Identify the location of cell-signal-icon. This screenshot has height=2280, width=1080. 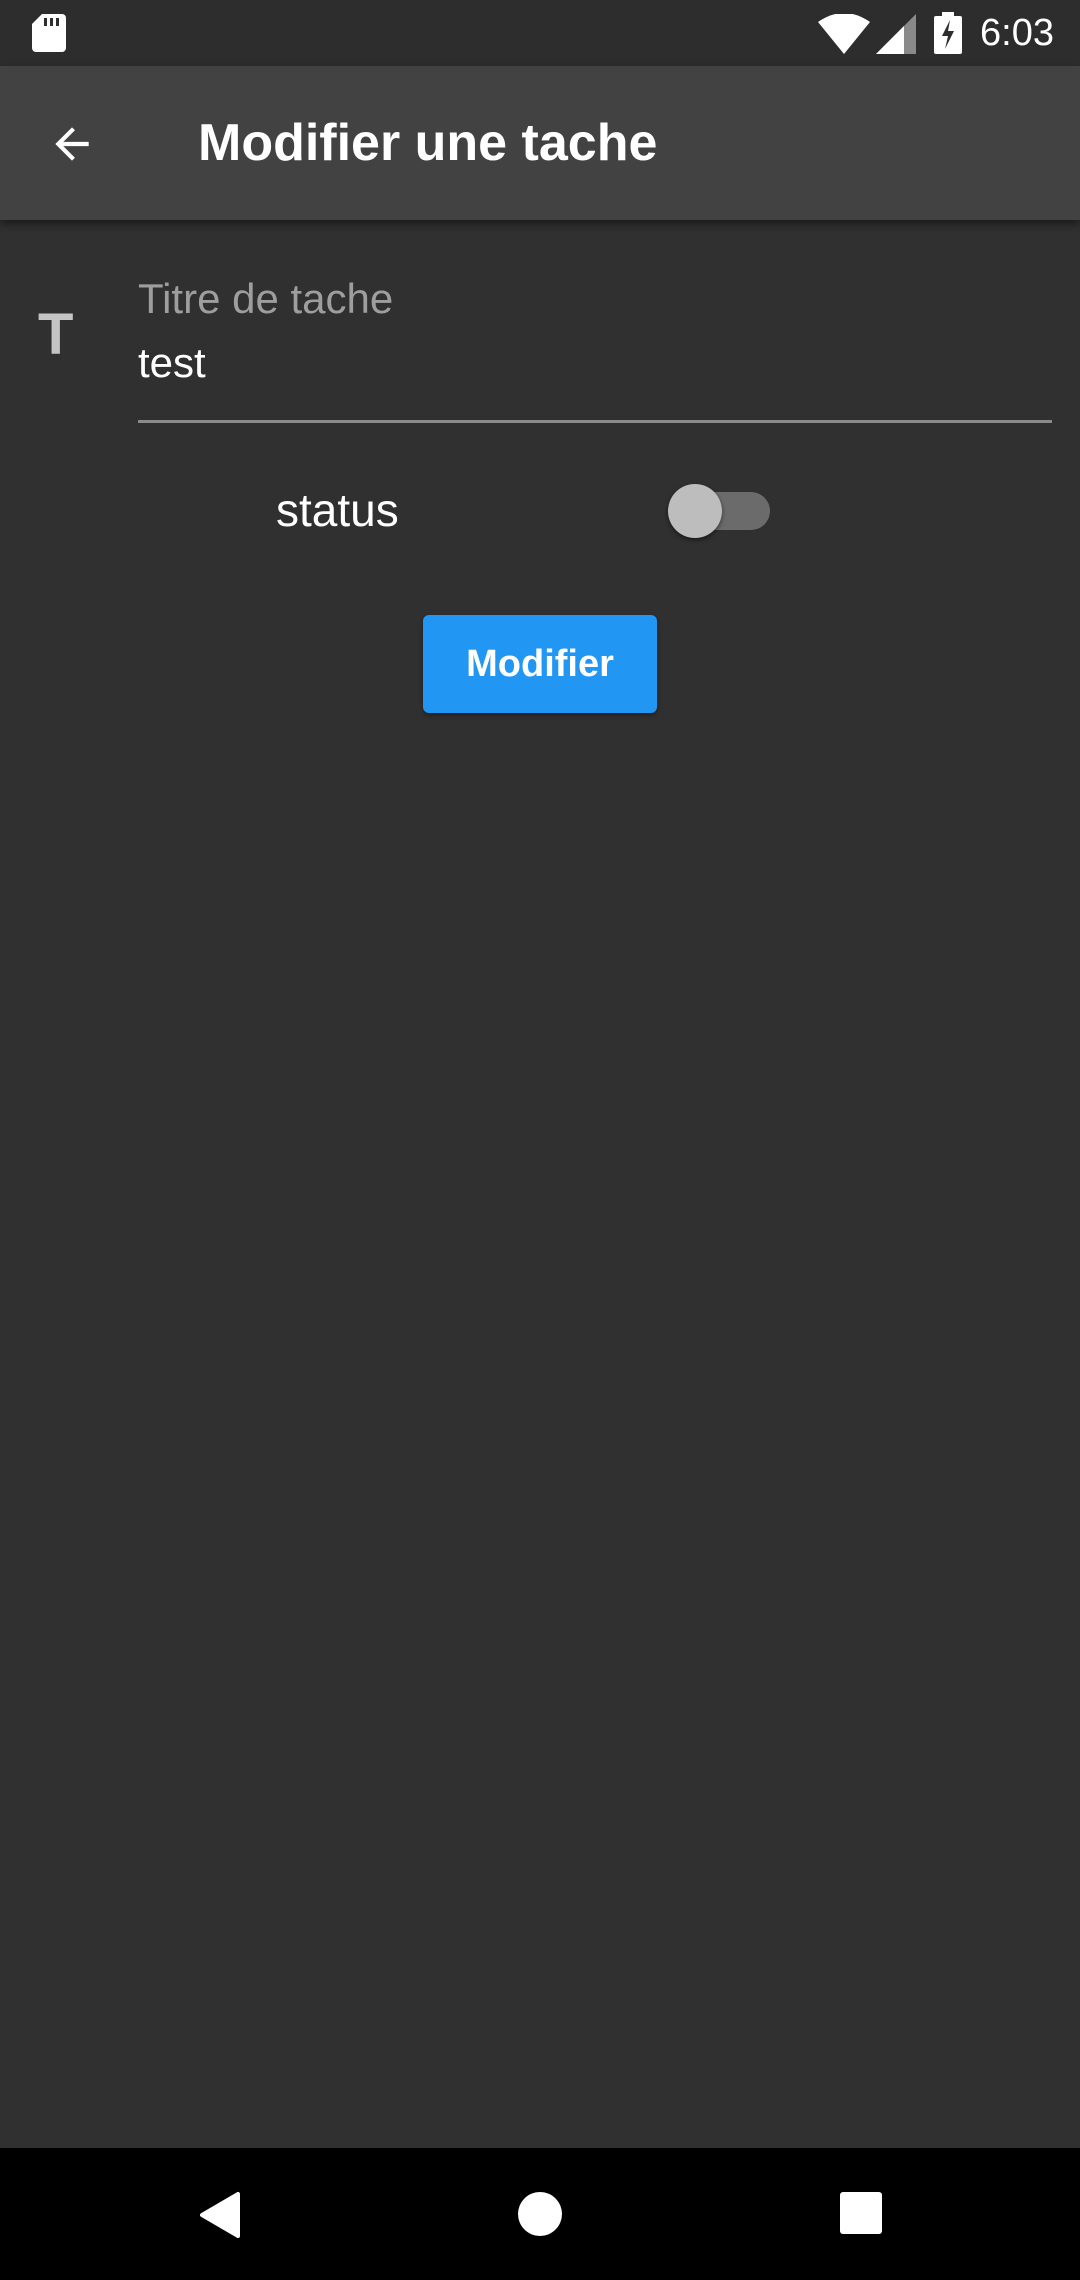
(896, 34).